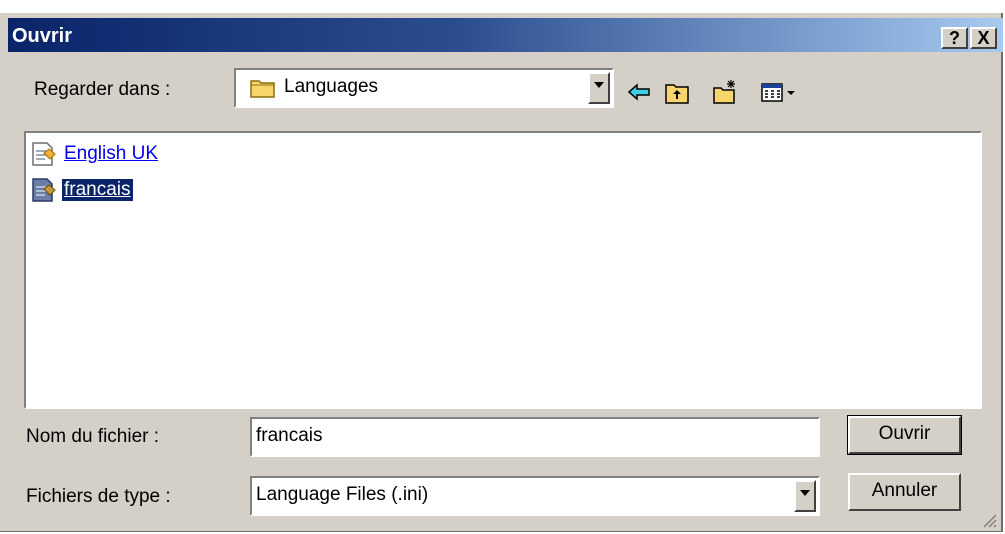 Image resolution: width=1005 pixels, height=534 pixels. What do you see at coordinates (677, 92) in the screenshot?
I see `up-one-level-icon` at bounding box center [677, 92].